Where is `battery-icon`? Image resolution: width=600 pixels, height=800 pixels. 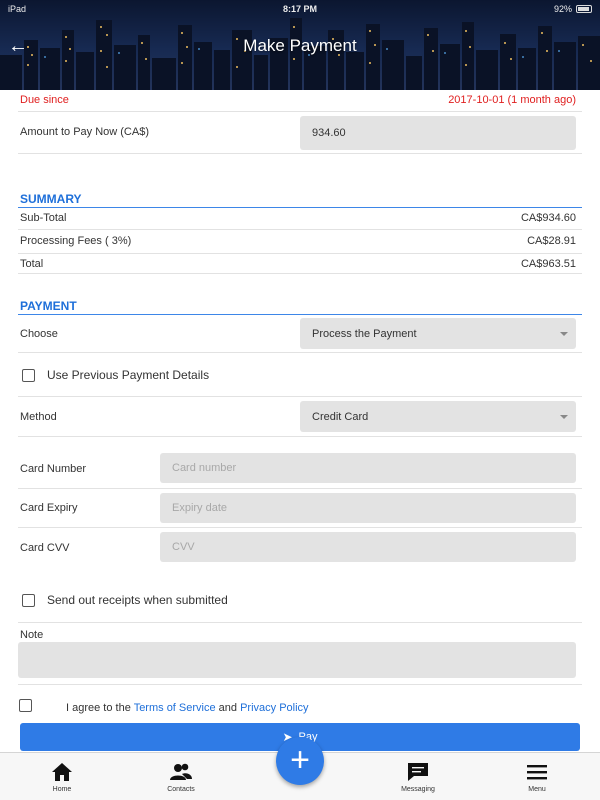
battery-icon is located at coordinates (584, 9).